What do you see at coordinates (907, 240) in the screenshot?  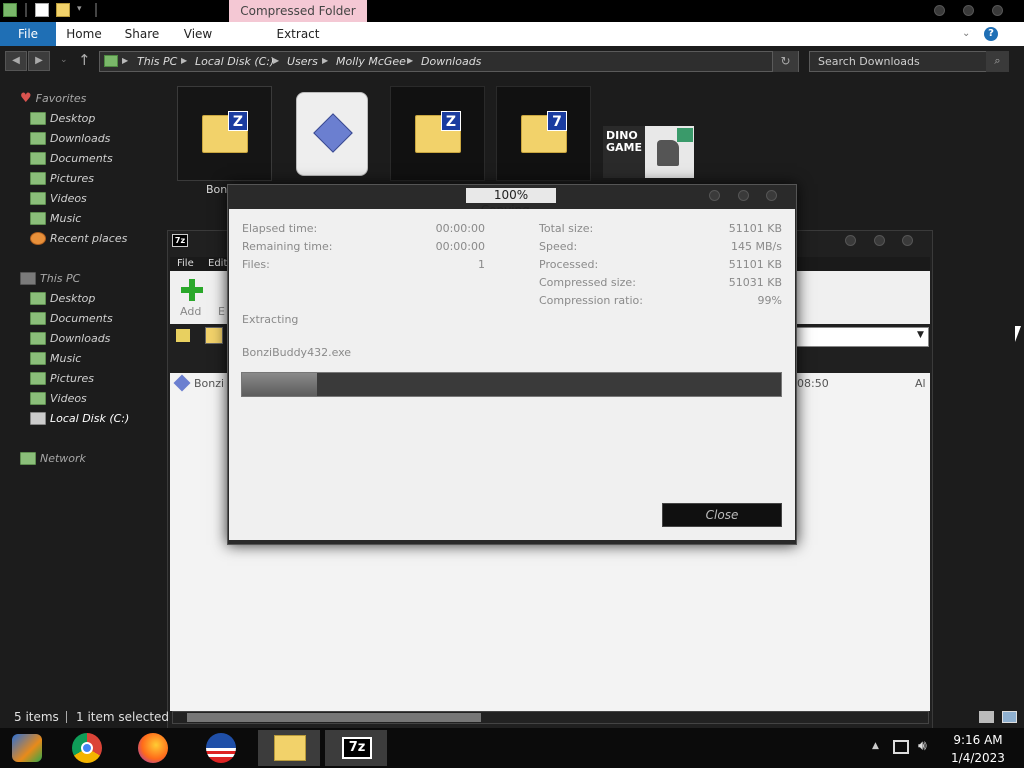 I see `zip-close-button` at bounding box center [907, 240].